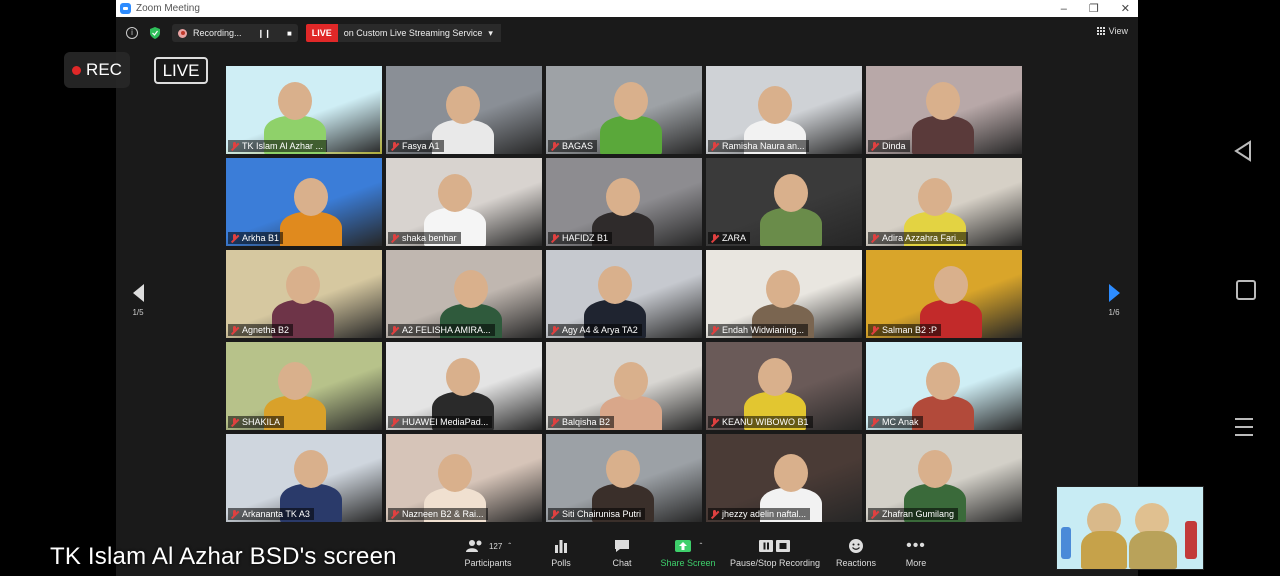 The height and width of the screenshot is (576, 1280). What do you see at coordinates (775, 553) in the screenshot?
I see `pause-stop-recording-button: Pause/Stop Recording` at bounding box center [775, 553].